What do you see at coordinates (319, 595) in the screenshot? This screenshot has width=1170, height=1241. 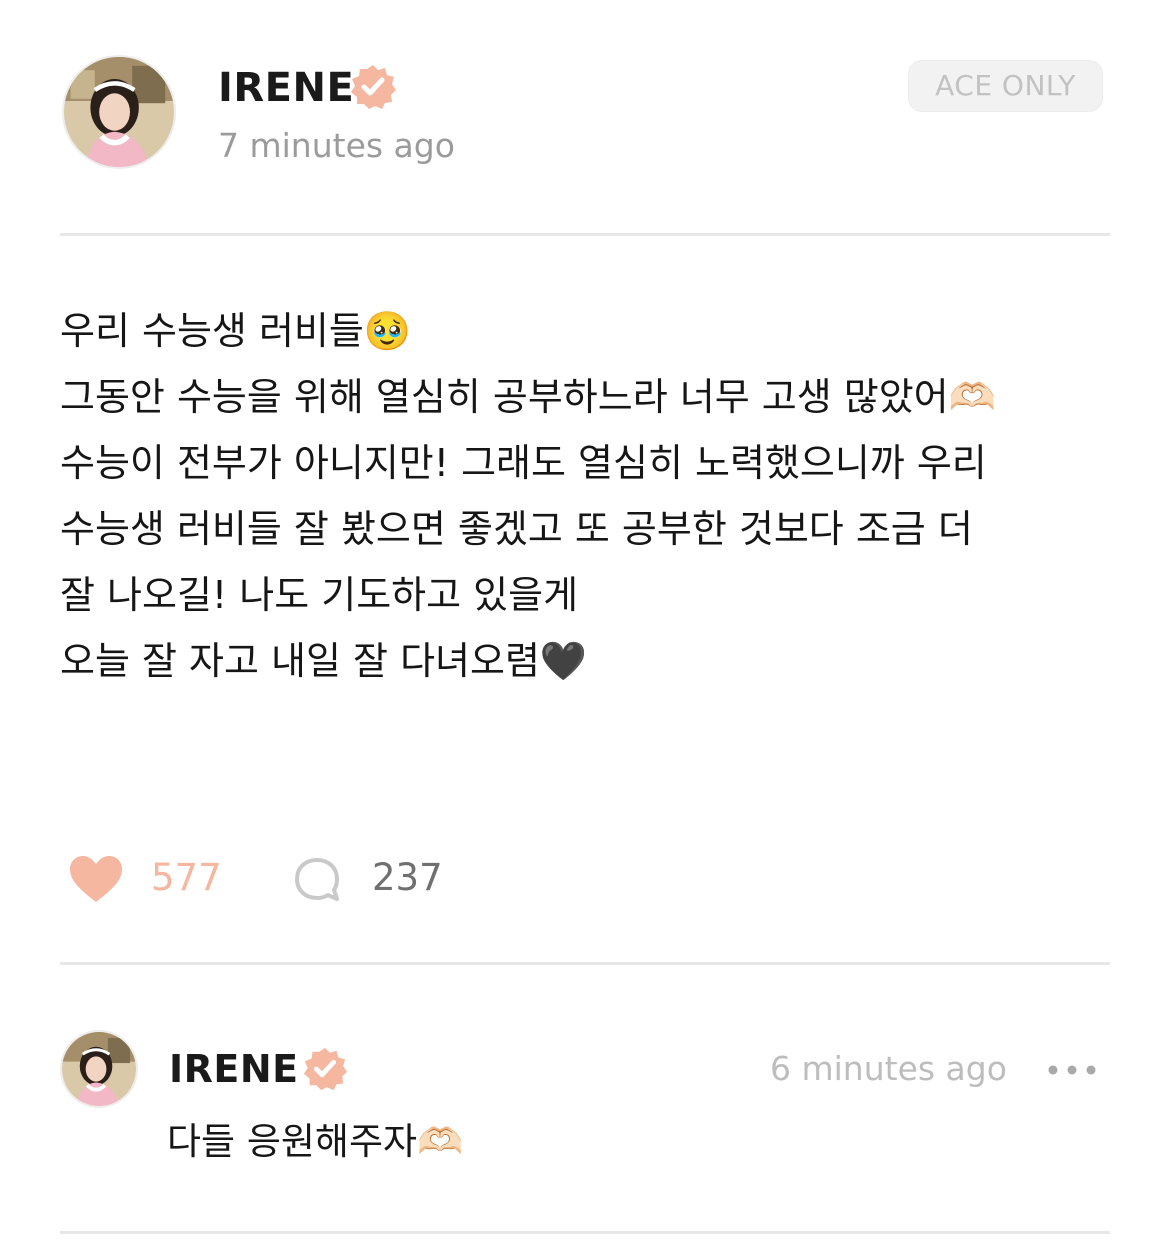 I see `post-text-line: 잘 나오길! 나도 기도하고 있을게` at bounding box center [319, 595].